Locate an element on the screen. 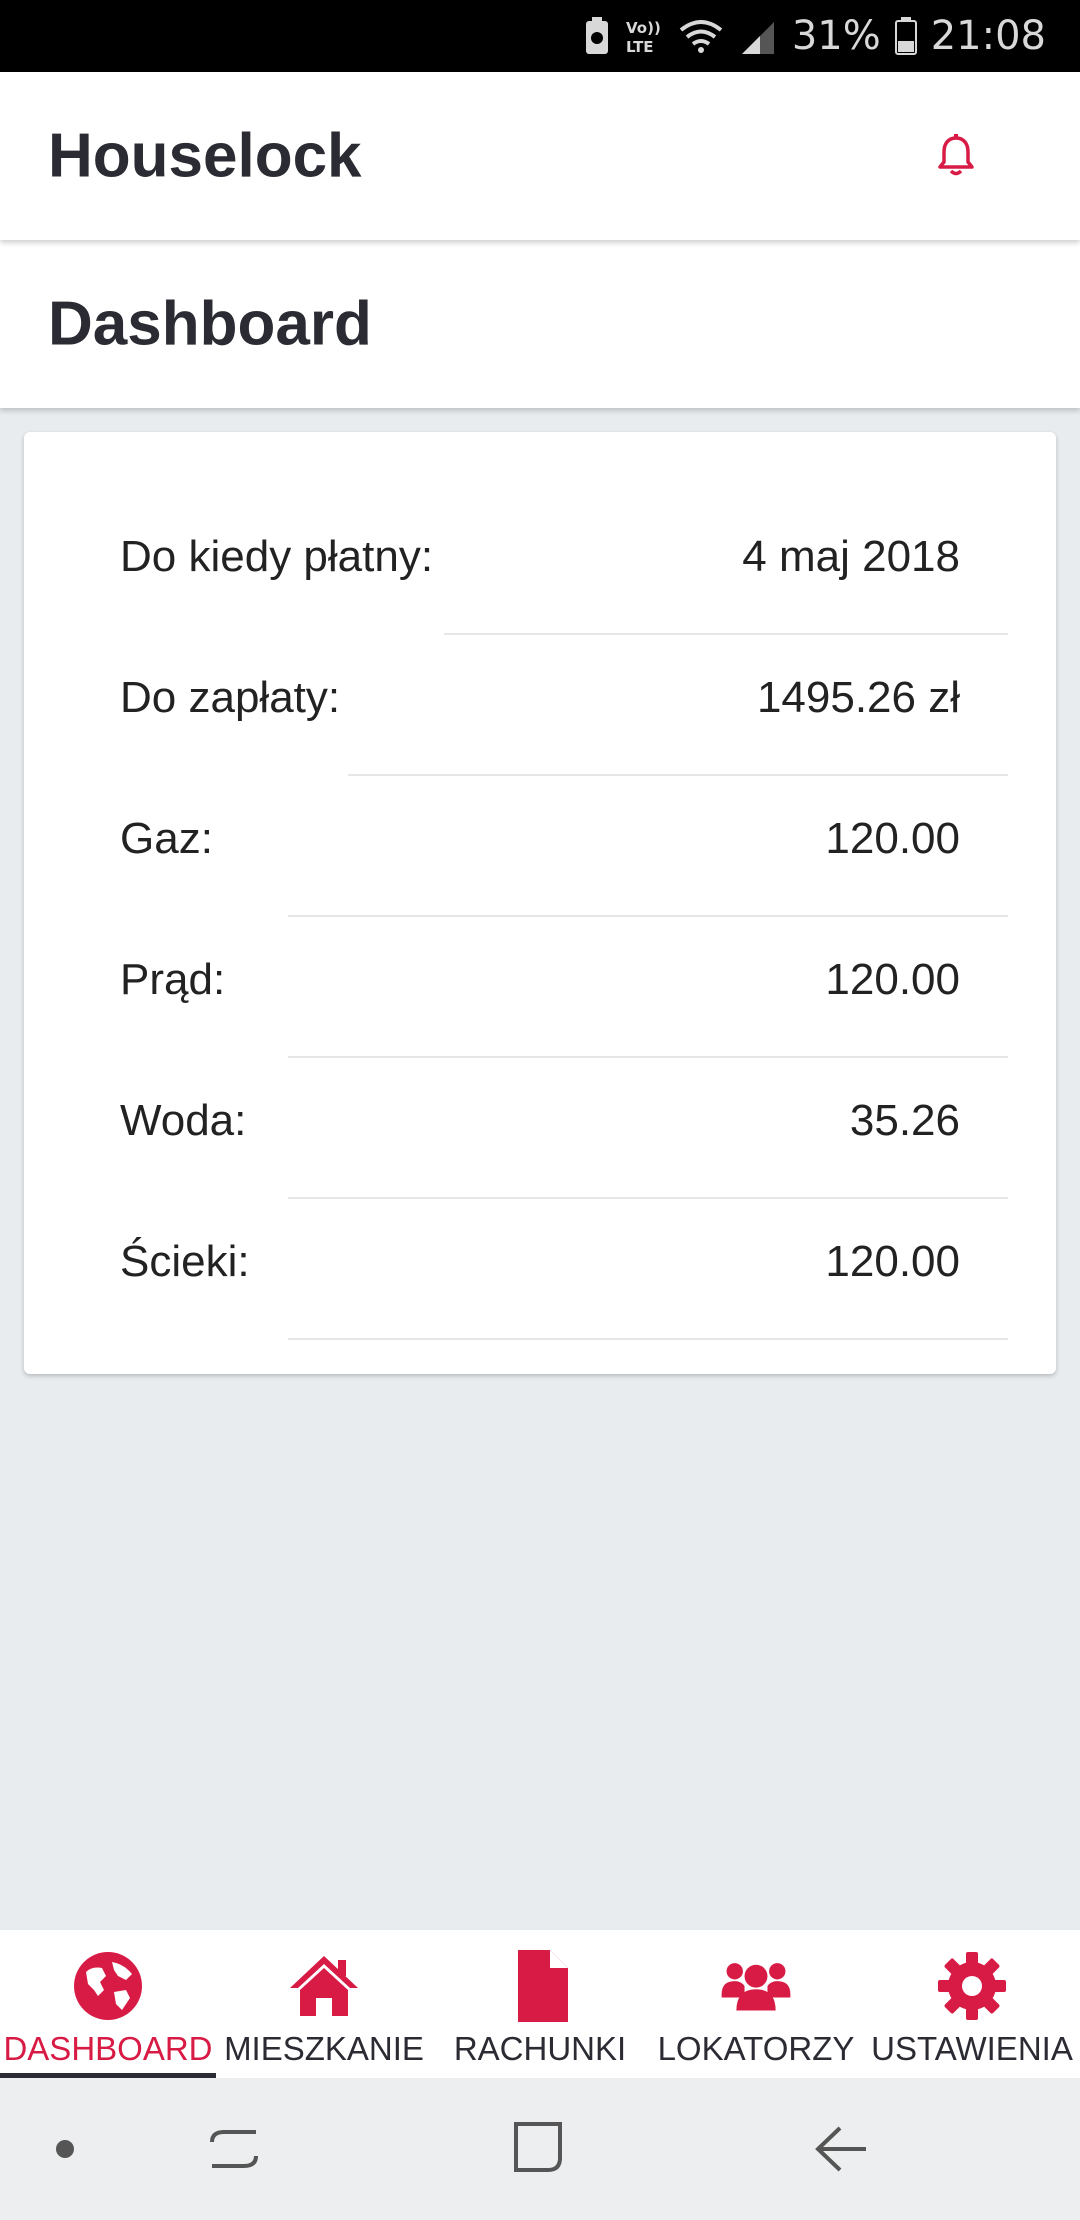  users-icon is located at coordinates (756, 1987).